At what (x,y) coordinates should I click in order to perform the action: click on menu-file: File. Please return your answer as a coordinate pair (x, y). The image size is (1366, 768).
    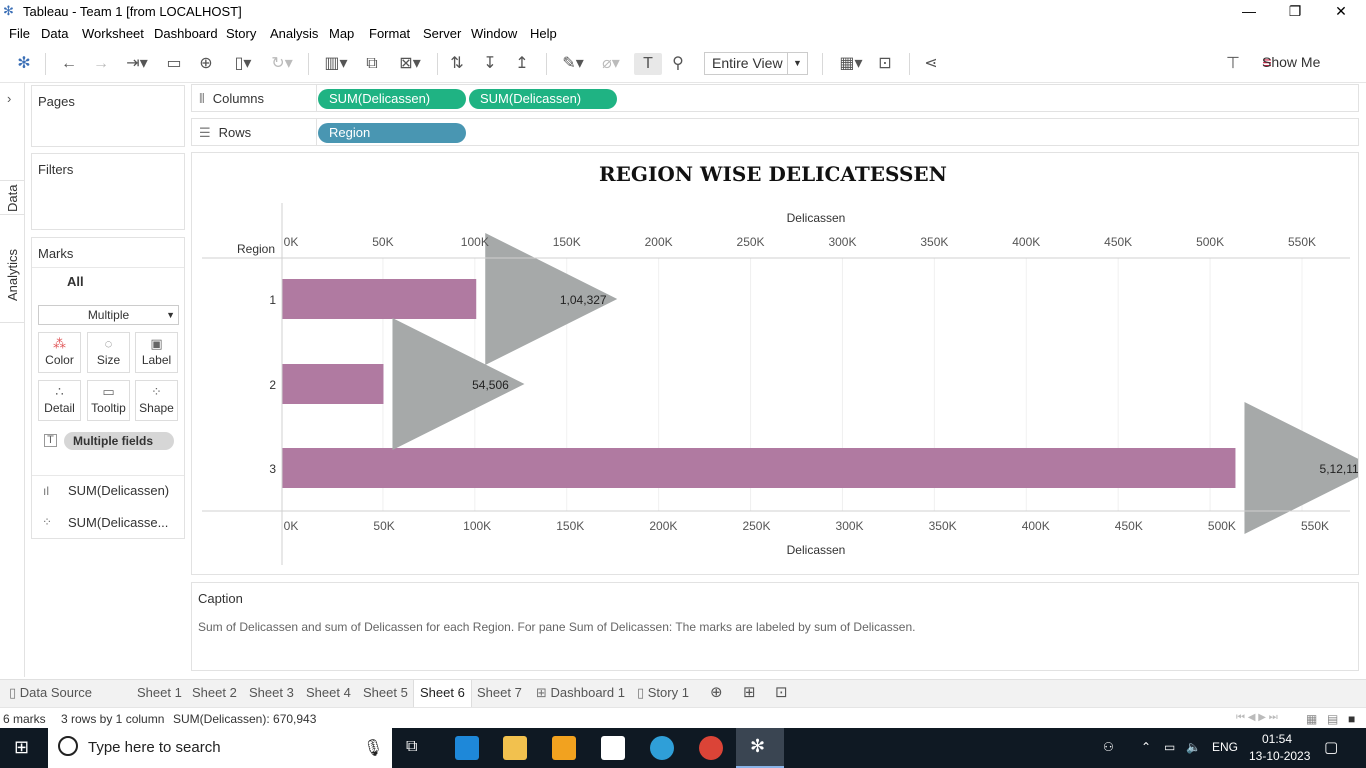
    Looking at the image, I should click on (19, 33).